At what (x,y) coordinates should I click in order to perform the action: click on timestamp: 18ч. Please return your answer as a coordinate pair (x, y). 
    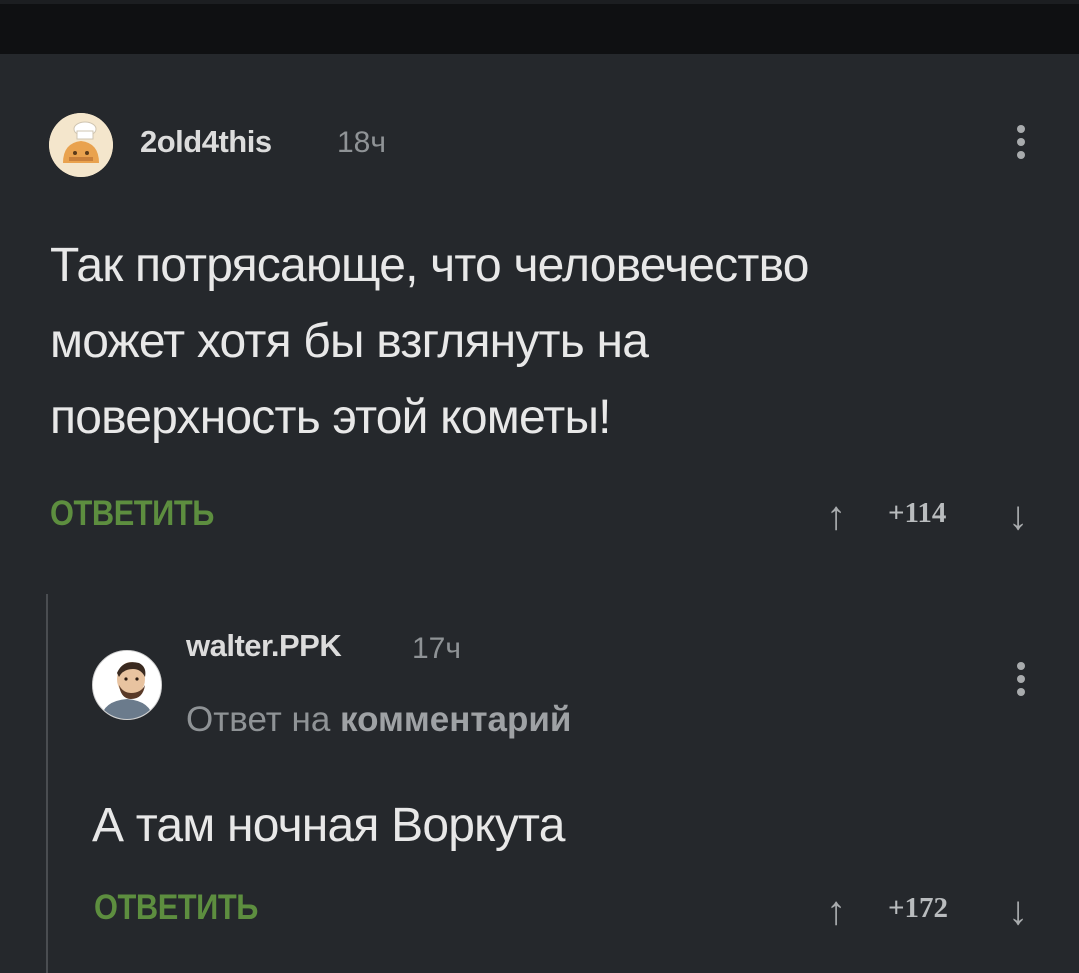
    Looking at the image, I should click on (361, 142).